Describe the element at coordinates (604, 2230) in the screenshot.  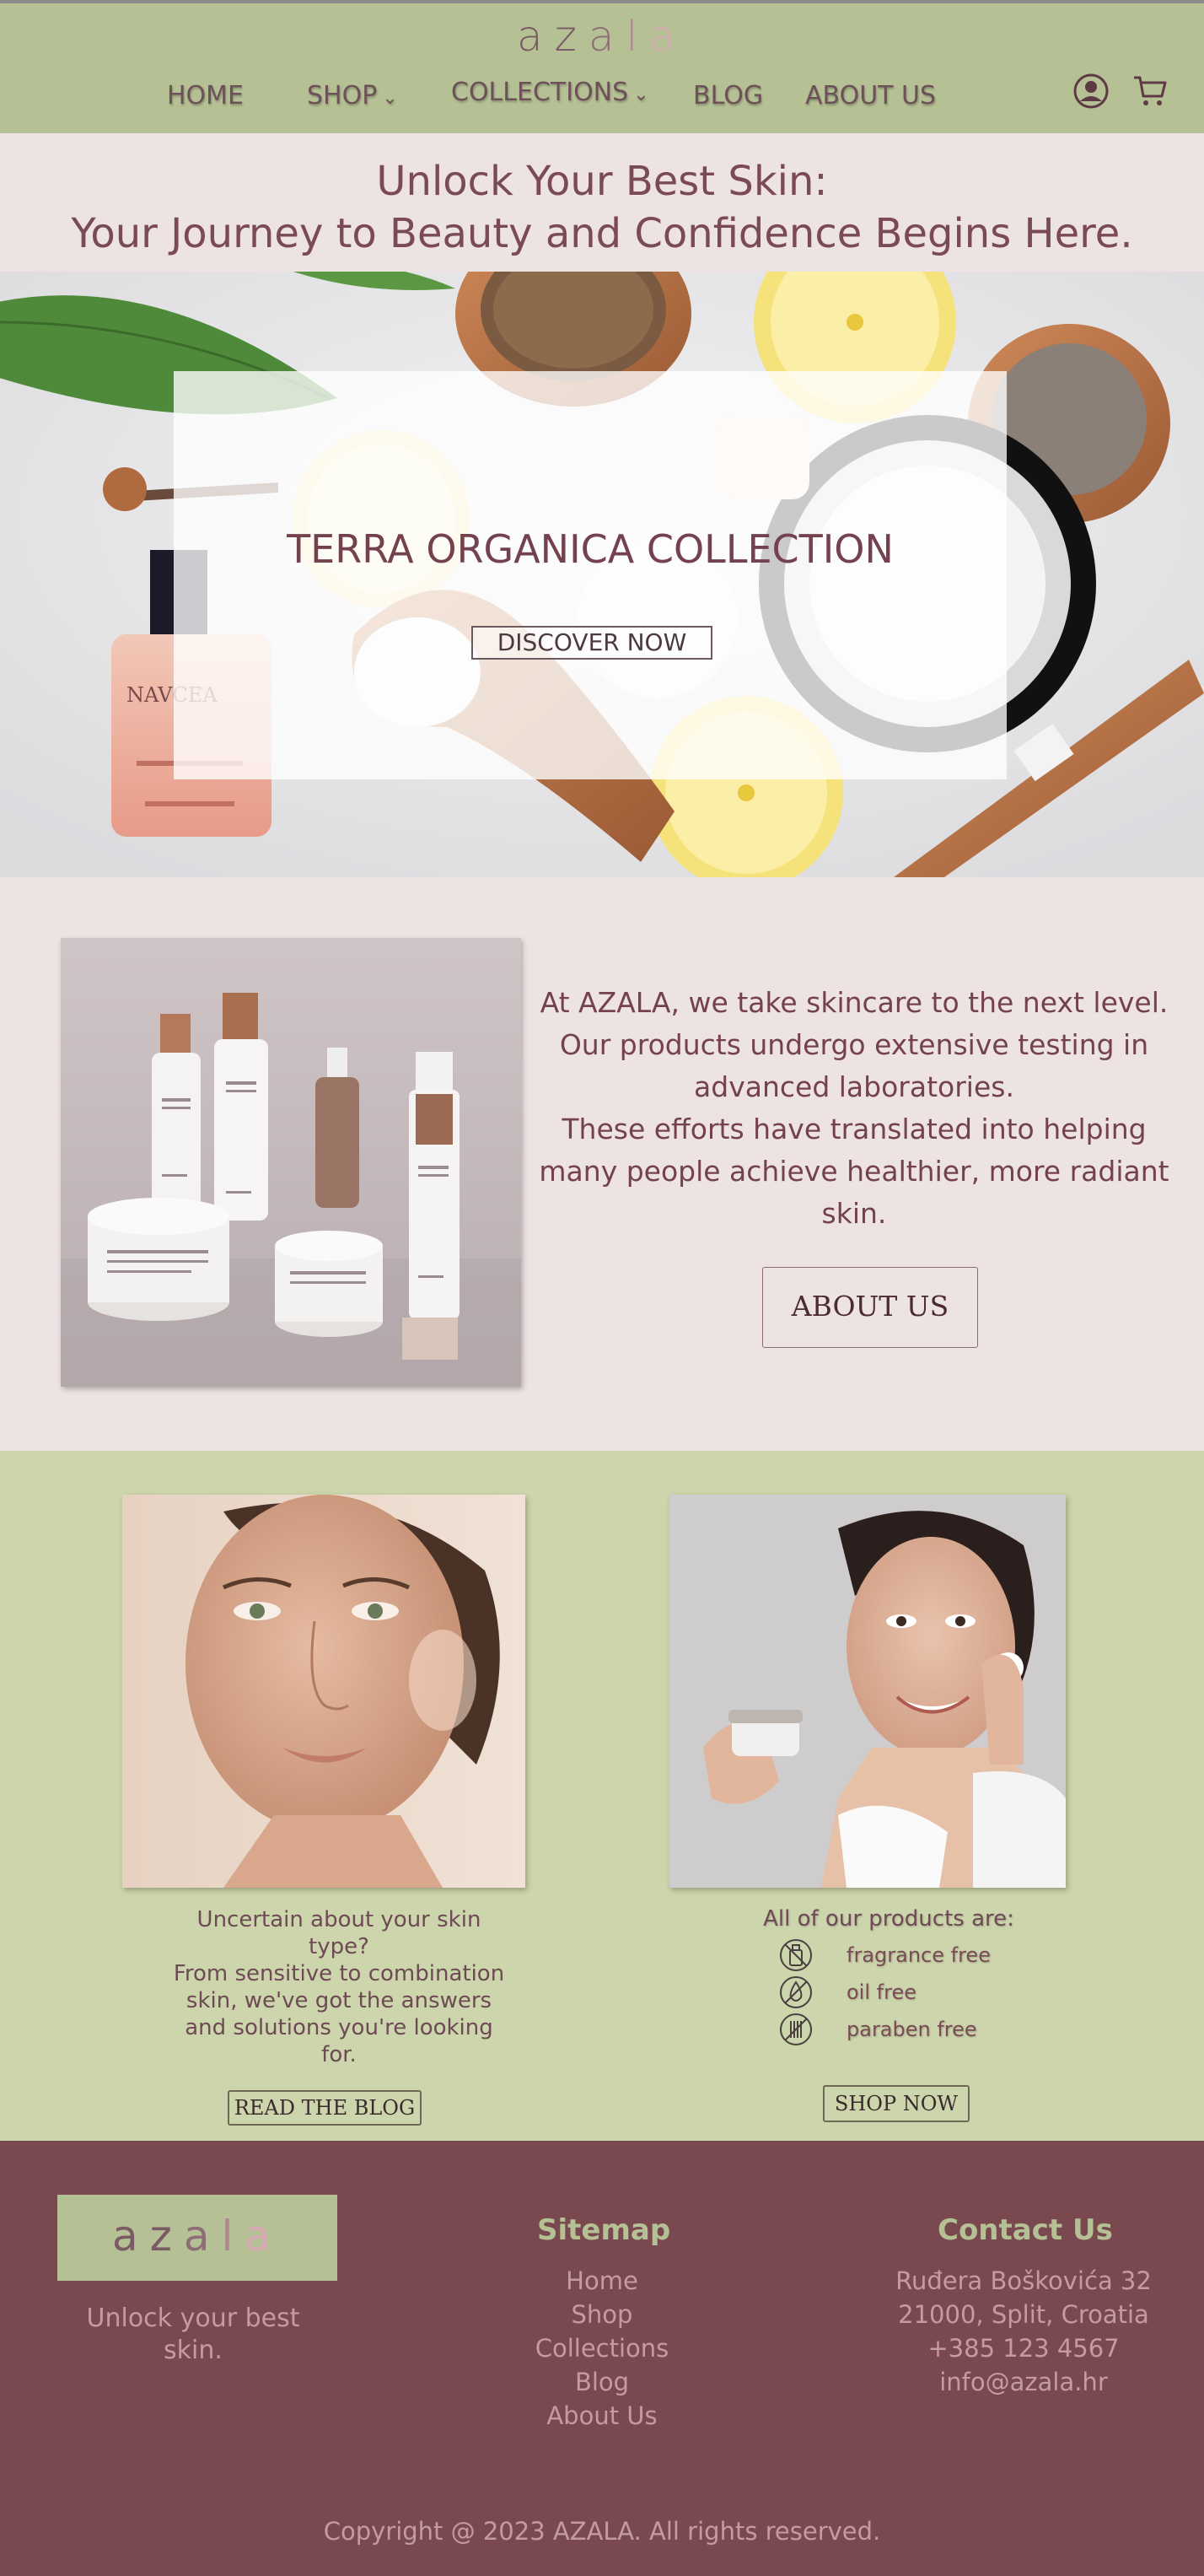
I see `sitemap-heading: Sitemap` at that location.